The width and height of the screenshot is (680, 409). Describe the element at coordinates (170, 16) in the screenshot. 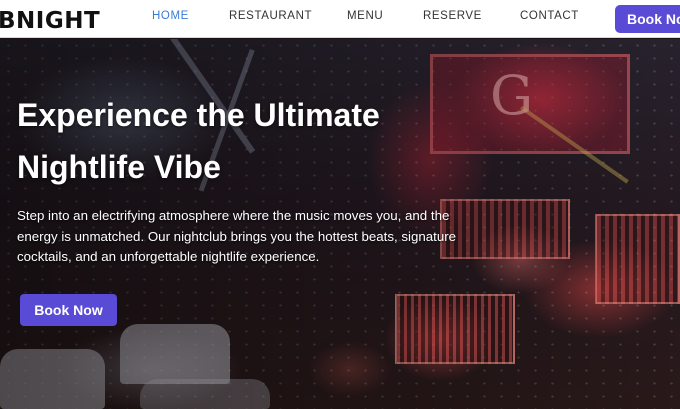

I see `nav-home: HOME` at that location.